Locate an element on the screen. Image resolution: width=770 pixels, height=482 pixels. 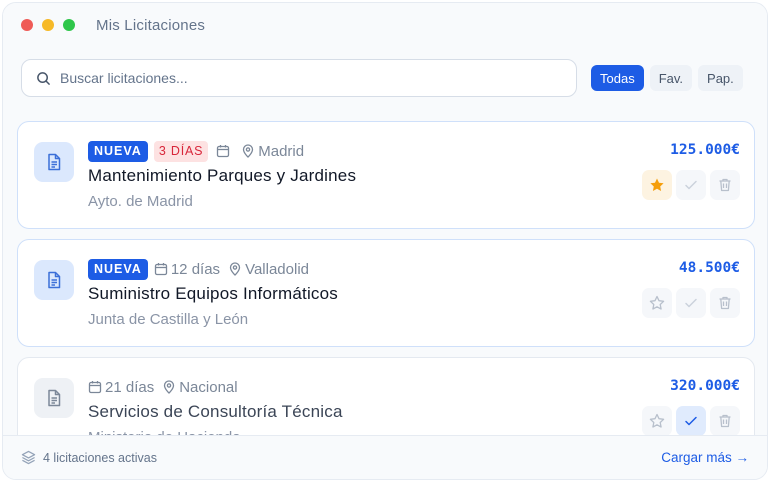
tender-title: Mantenimiento Parques y Jardines is located at coordinates (222, 175).